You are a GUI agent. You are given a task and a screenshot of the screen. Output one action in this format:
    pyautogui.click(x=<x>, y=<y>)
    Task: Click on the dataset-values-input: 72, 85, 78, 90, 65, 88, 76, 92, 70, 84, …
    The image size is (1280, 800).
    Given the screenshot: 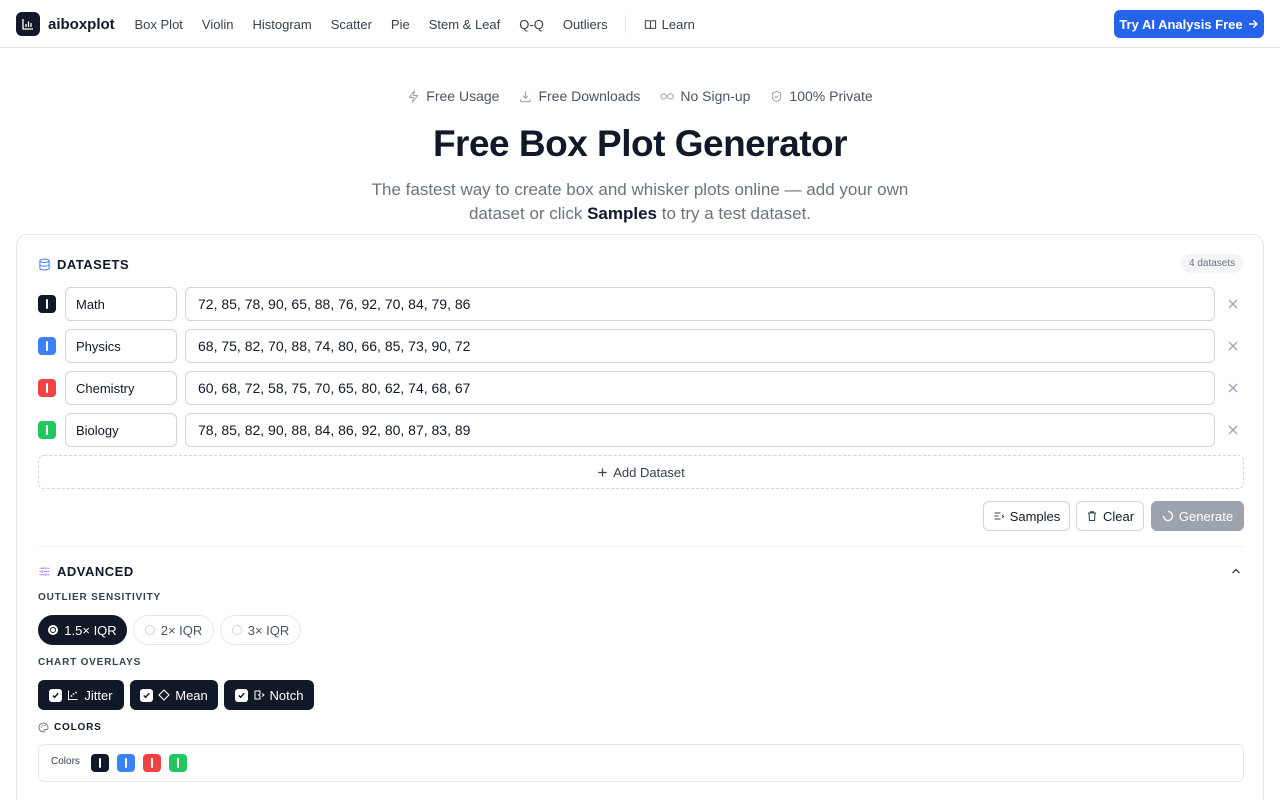 What is the action you would take?
    pyautogui.click(x=700, y=304)
    